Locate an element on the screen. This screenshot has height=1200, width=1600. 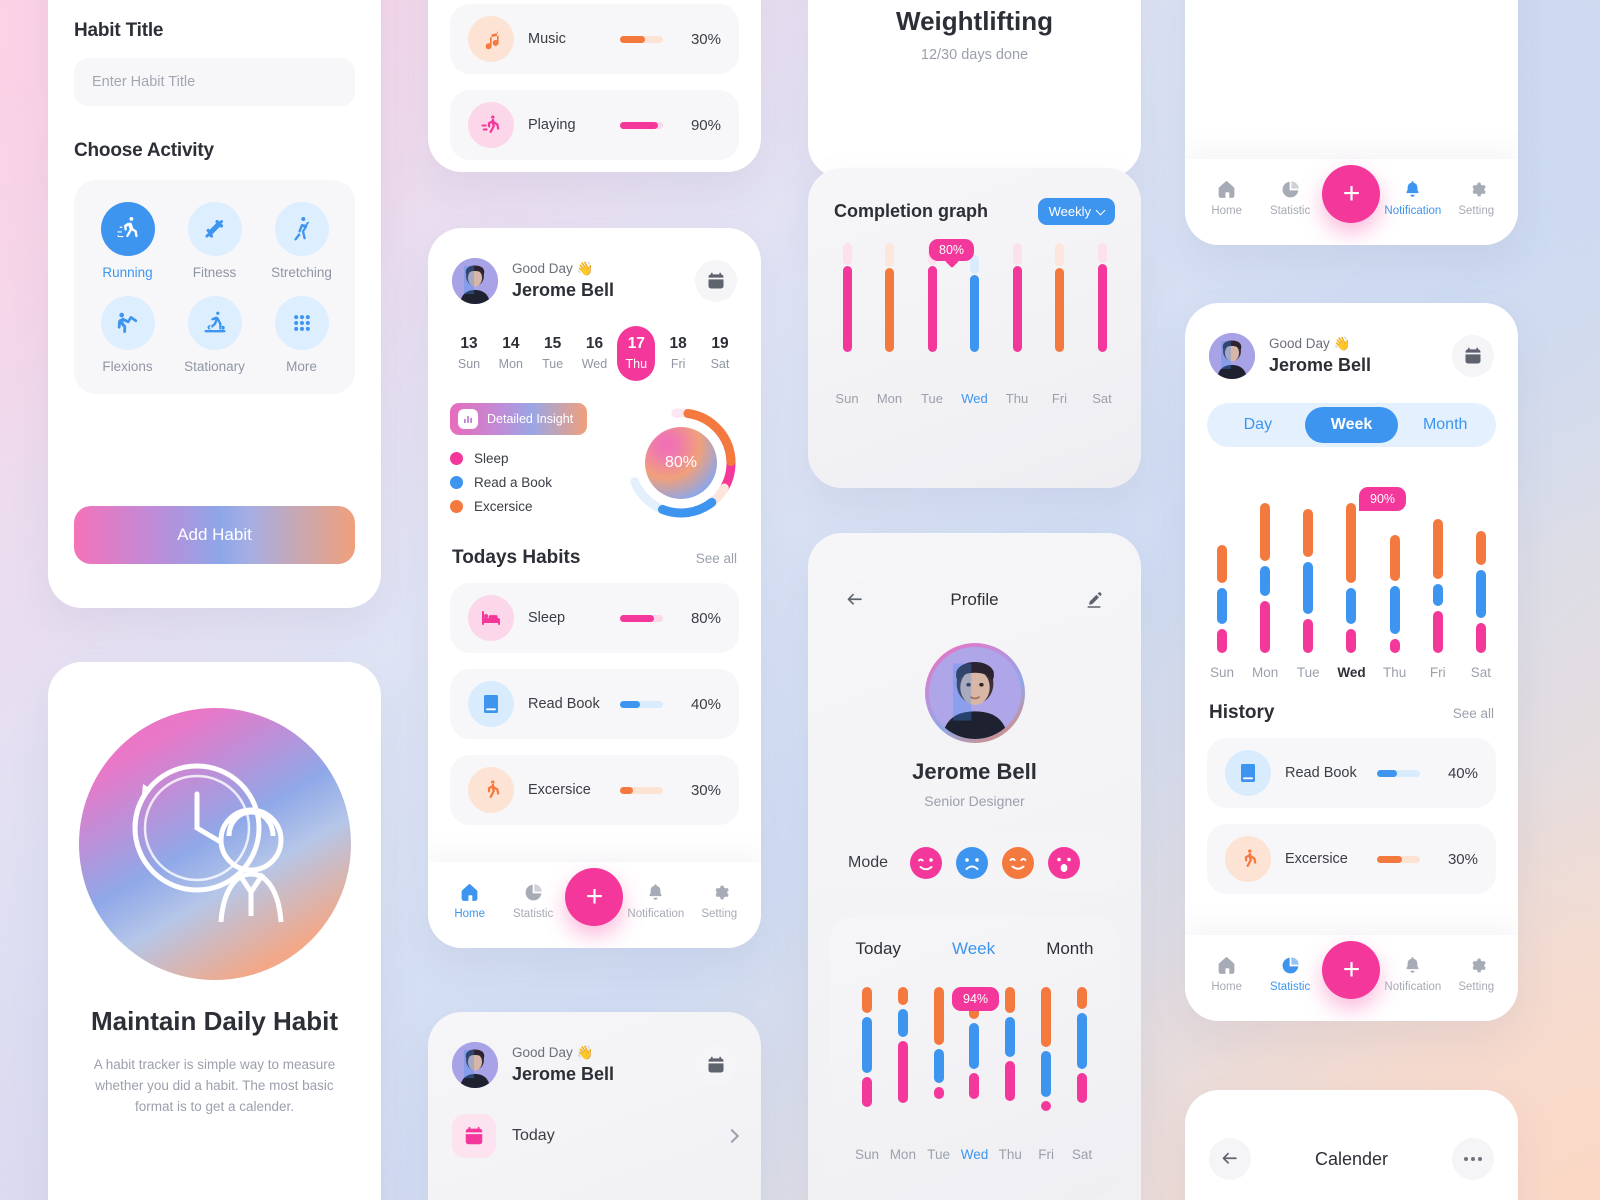
segment-day: Day is located at coordinates (1258, 425).